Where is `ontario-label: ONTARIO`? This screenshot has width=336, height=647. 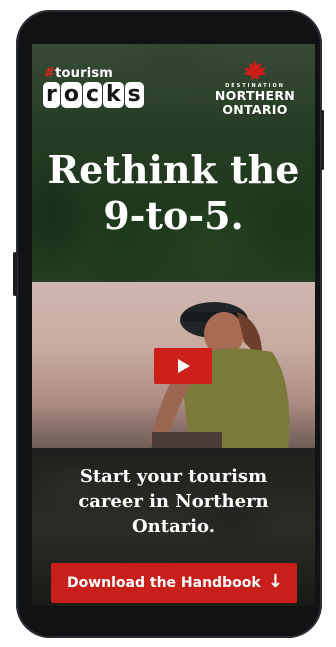 ontario-label: ONTARIO is located at coordinates (255, 109).